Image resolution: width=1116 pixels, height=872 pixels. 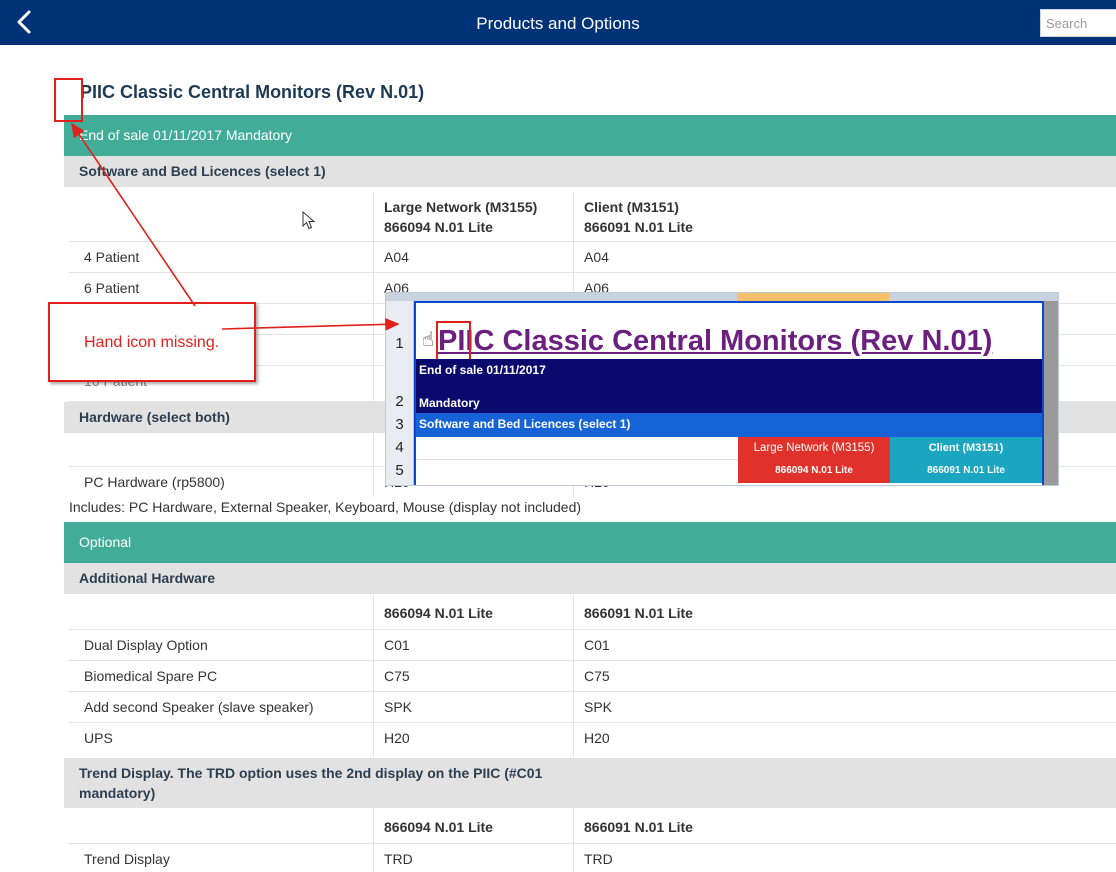 I want to click on table-row: Biomedical Spare PC C75 C75, so click(x=592, y=676).